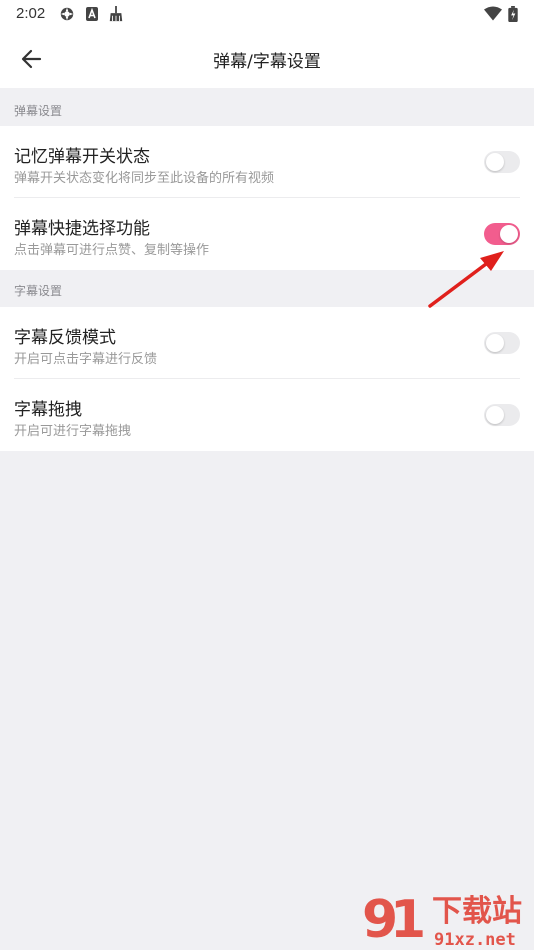  Describe the element at coordinates (92, 14) in the screenshot. I see `a-badge-icon` at that location.